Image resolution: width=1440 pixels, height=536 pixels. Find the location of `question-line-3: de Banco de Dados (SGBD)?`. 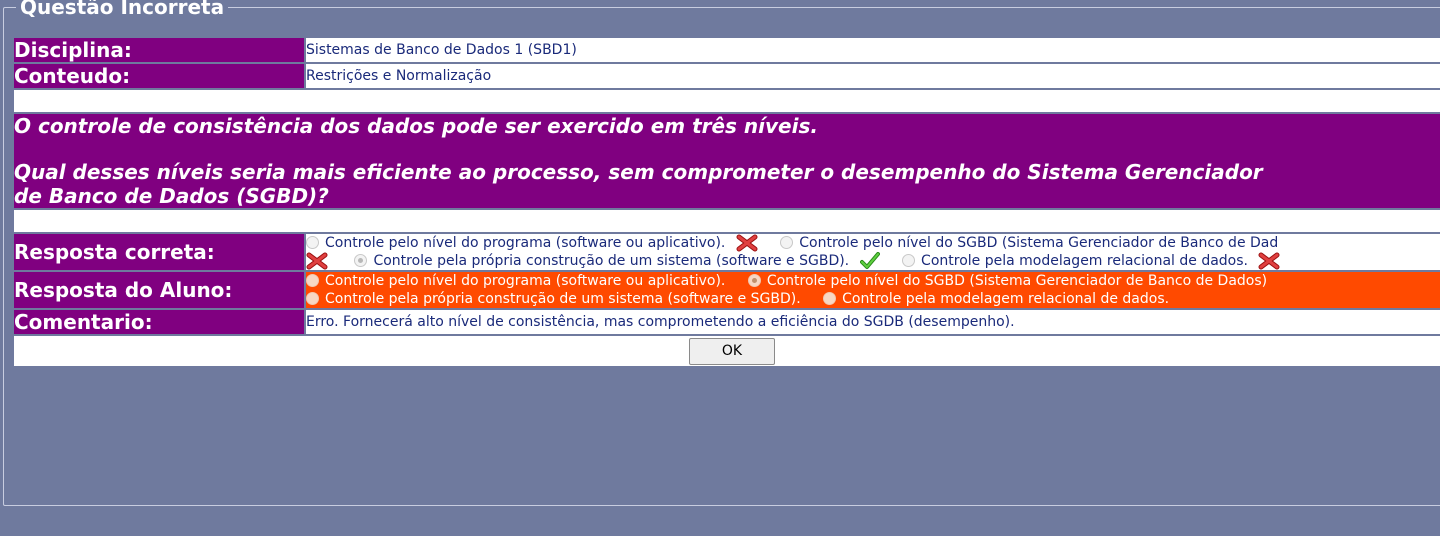

question-line-3: de Banco de Dados (SGBD)? is located at coordinates (171, 196).